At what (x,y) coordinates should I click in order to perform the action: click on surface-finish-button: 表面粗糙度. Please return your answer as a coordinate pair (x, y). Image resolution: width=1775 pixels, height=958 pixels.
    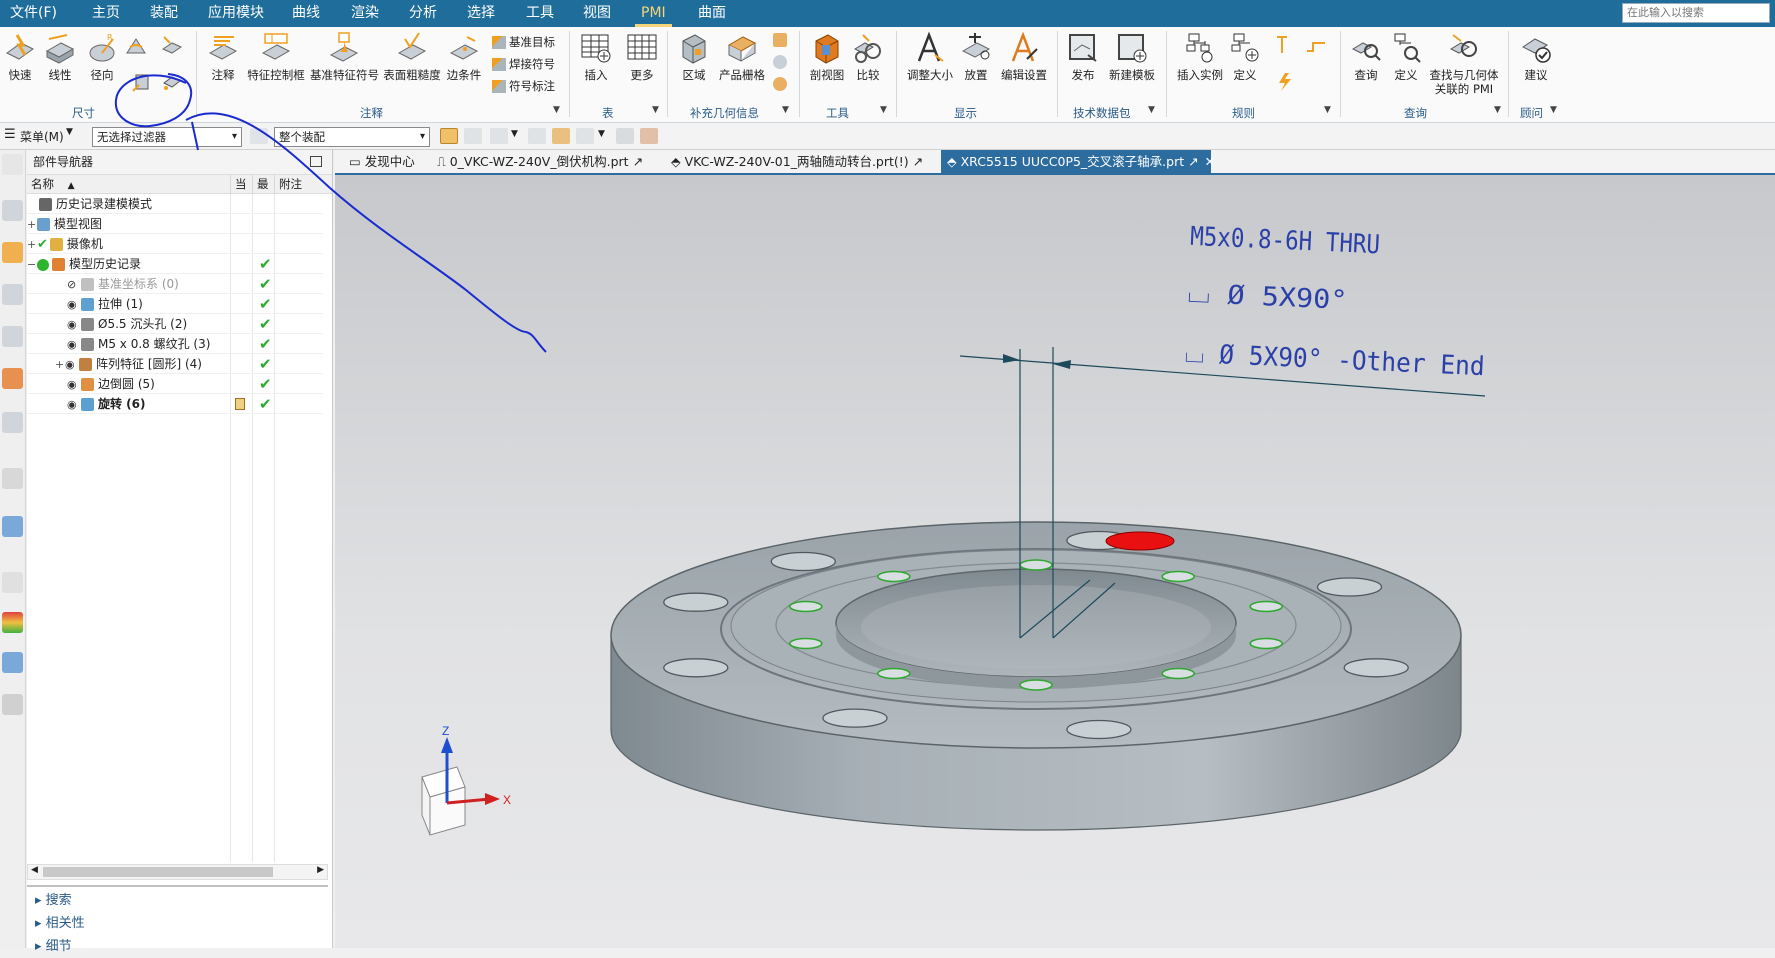
    Looking at the image, I should click on (412, 56).